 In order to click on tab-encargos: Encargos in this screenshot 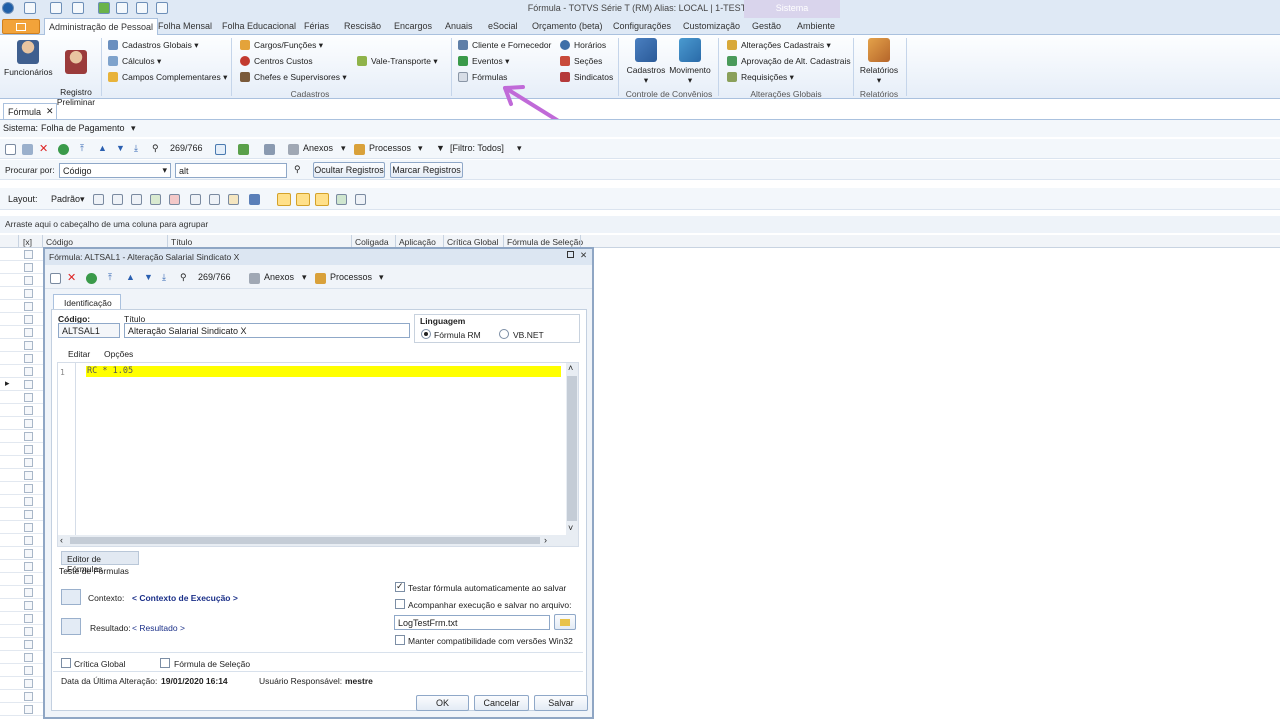, I will do `click(413, 26)`.